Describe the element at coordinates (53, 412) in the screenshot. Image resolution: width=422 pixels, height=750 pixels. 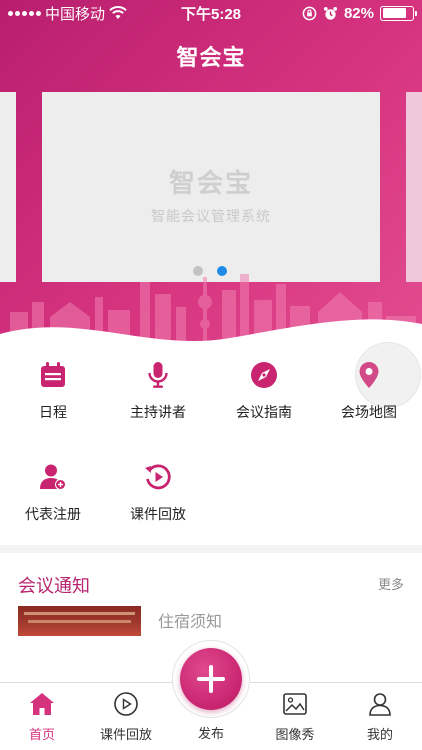
I see `menu-item-label: 日程` at that location.